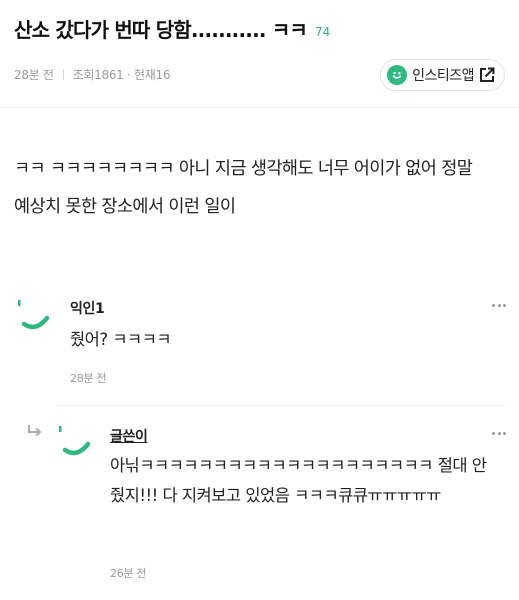 The image size is (519, 600). I want to click on open-app-button: 인스티즈앱, so click(442, 75).